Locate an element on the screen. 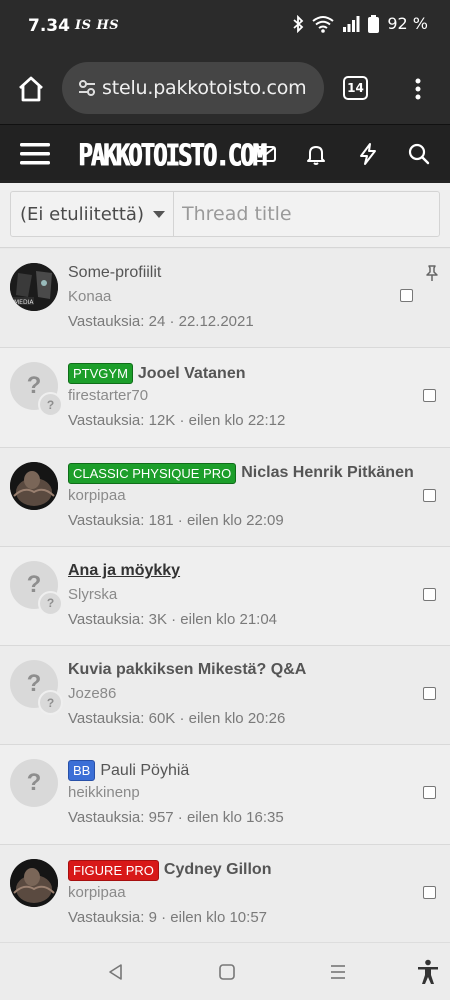 The image size is (450, 1000). thread-title-text: Ana ja möykky is located at coordinates (124, 571).